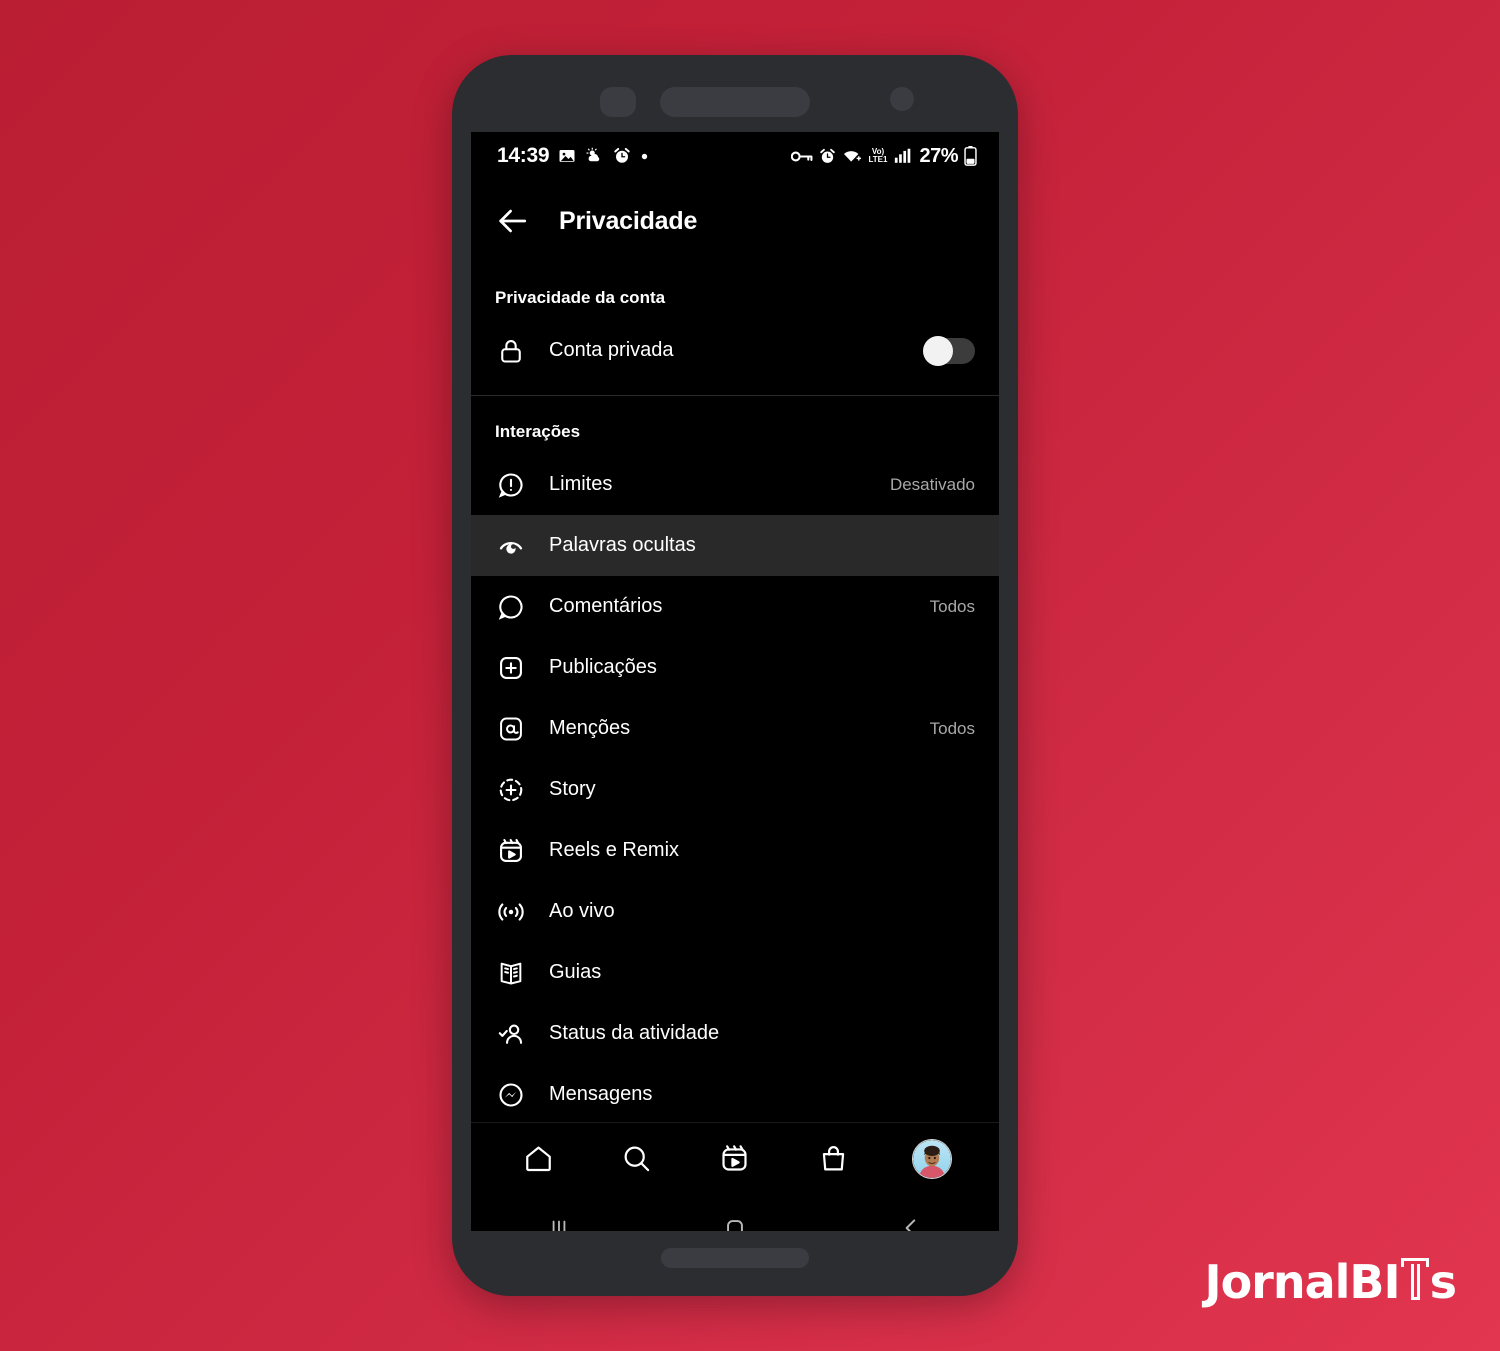 Image resolution: width=1500 pixels, height=1351 pixels. What do you see at coordinates (735, 850) in the screenshot?
I see `row-reels-e-remix: Reels e Remix` at bounding box center [735, 850].